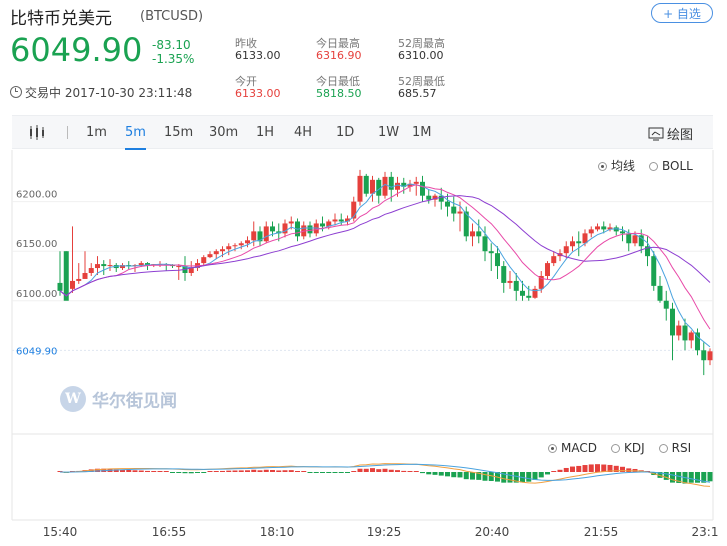 The width and height of the screenshot is (727, 546). What do you see at coordinates (36, 195) in the screenshot?
I see `y-tick-label: 6200.00` at bounding box center [36, 195].